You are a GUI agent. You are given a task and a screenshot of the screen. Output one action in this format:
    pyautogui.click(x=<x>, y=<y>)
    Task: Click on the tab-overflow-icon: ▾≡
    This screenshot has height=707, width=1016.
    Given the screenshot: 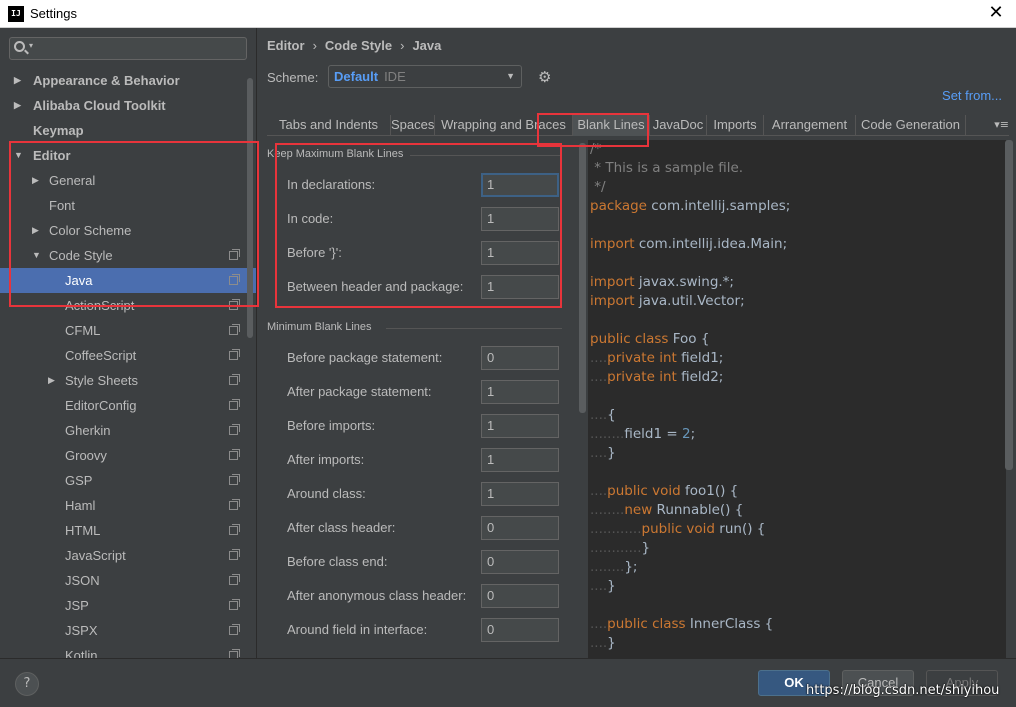 What is the action you would take?
    pyautogui.click(x=1001, y=125)
    